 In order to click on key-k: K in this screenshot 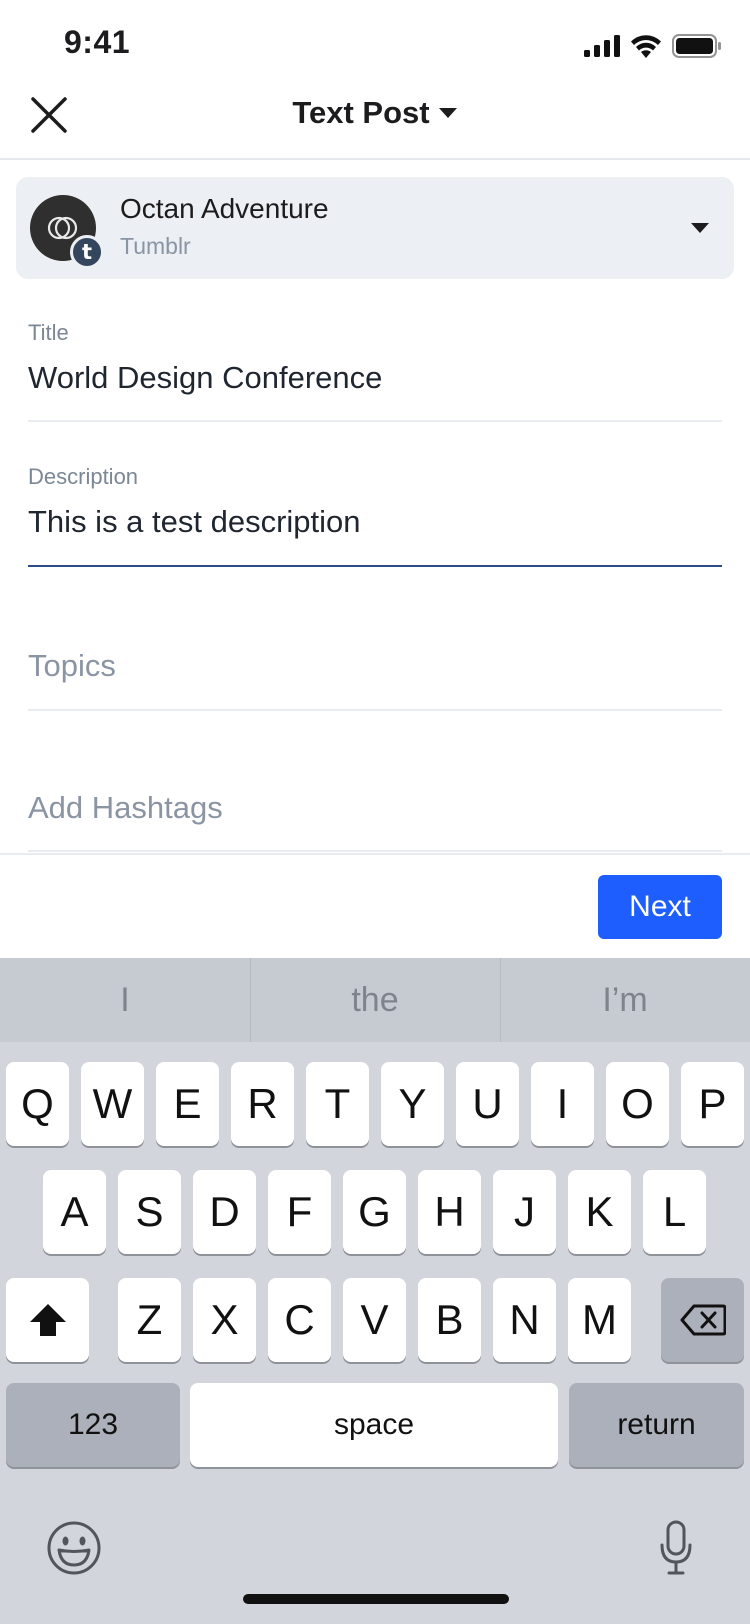, I will do `click(599, 1212)`.